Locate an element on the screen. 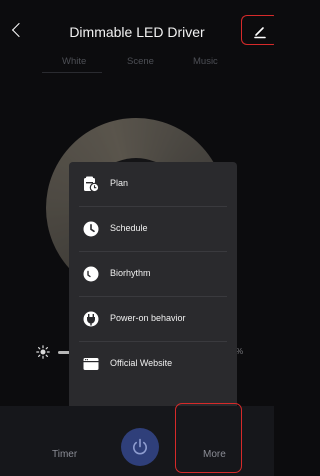 The height and width of the screenshot is (476, 320). plug-icon is located at coordinates (91, 319).